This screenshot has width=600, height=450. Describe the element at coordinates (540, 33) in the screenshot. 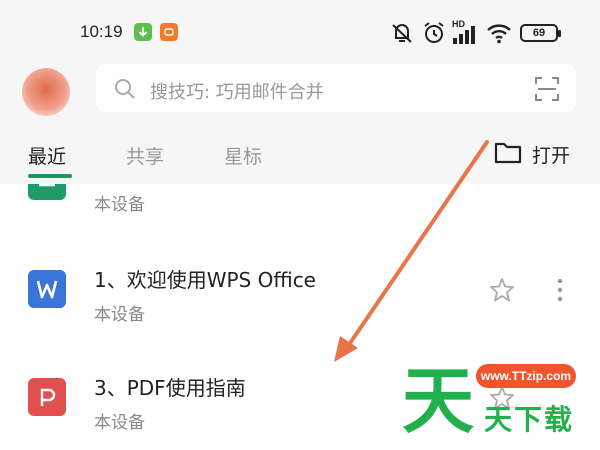

I see `battery-indicator: 69` at that location.